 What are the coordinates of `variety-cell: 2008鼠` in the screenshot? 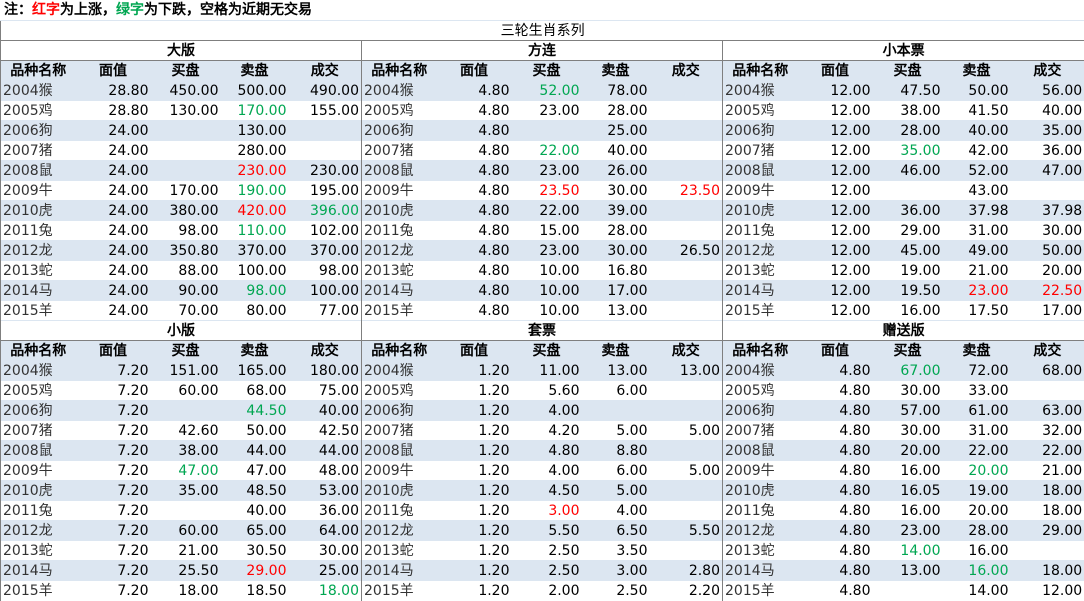 It's located at (38, 450).